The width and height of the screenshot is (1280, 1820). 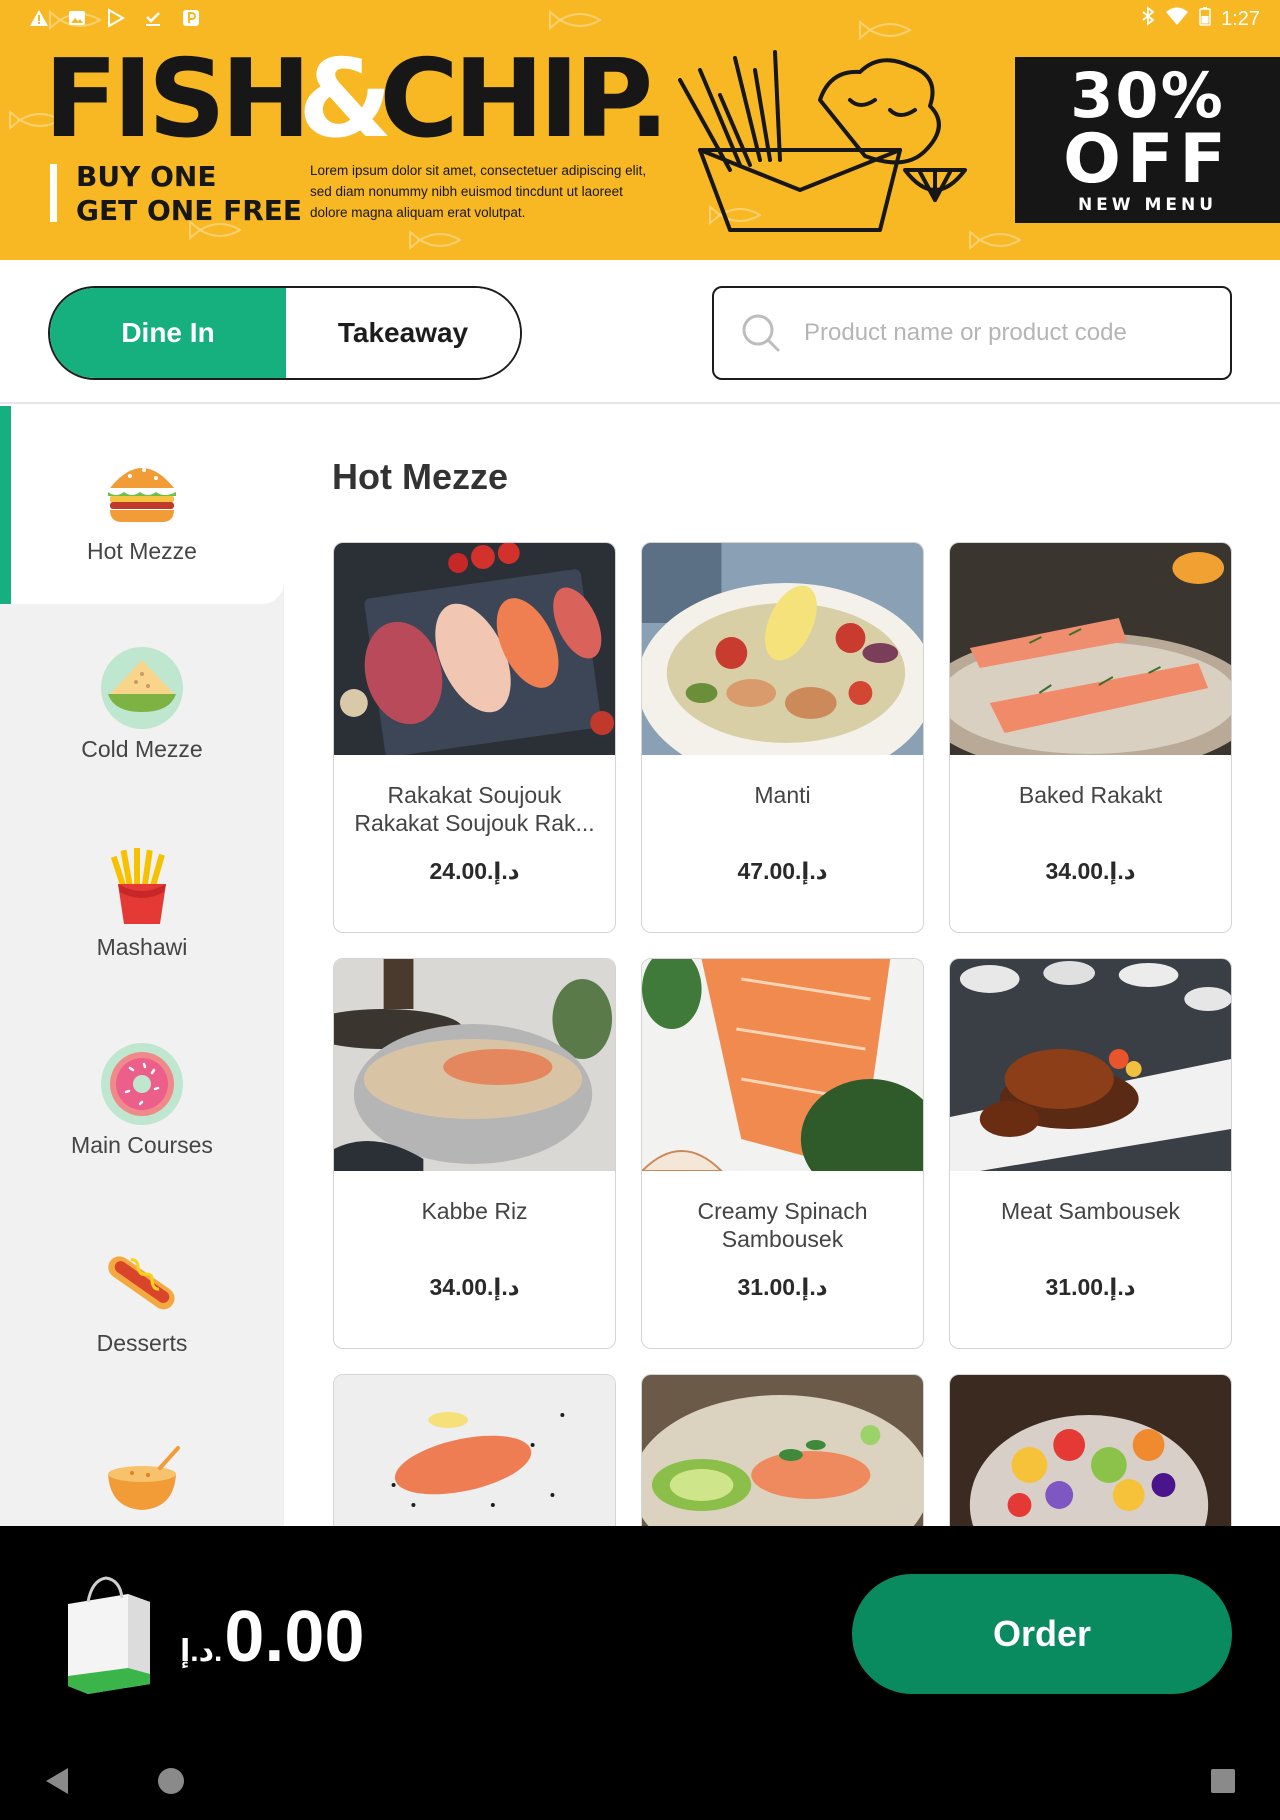 I want to click on promo-divider, so click(x=53, y=193).